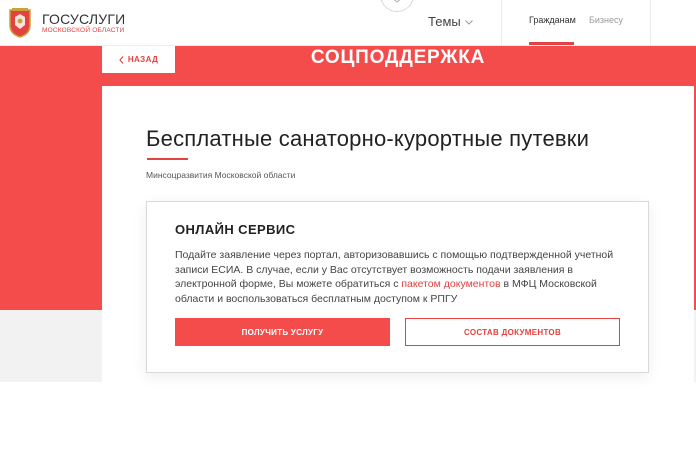  I want to click on themes-menu: Темы, so click(450, 21).